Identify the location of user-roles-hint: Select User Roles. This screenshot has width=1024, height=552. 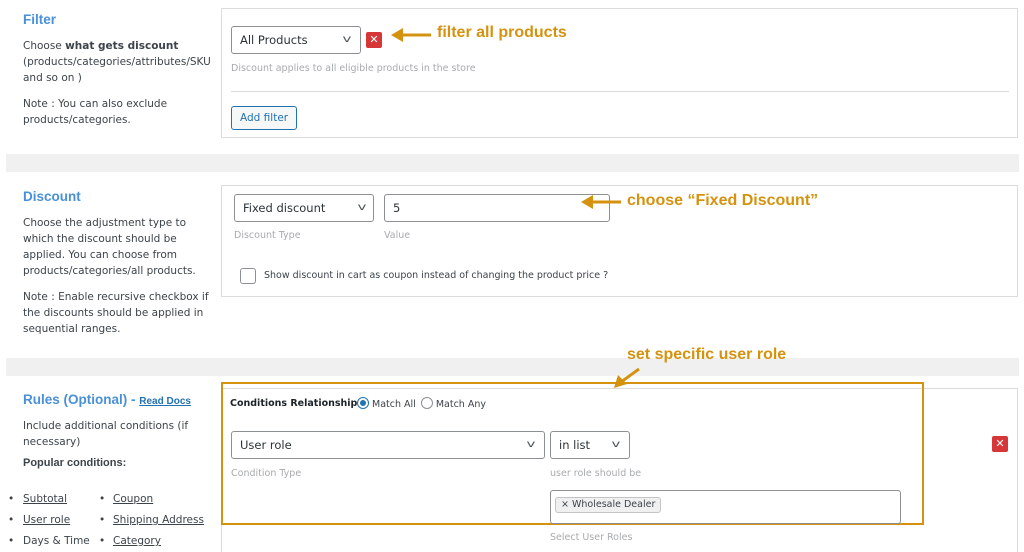
(591, 537).